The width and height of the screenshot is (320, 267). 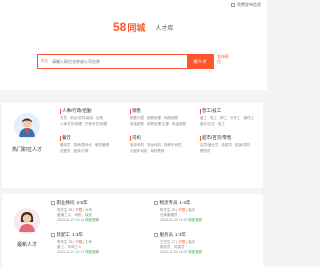 What do you see at coordinates (84, 144) in the screenshot?
I see `category-catering: 餐饮 服务员 厨师/厨师长 餐饮管理 送餐员 配菜/打荷` at bounding box center [84, 144].